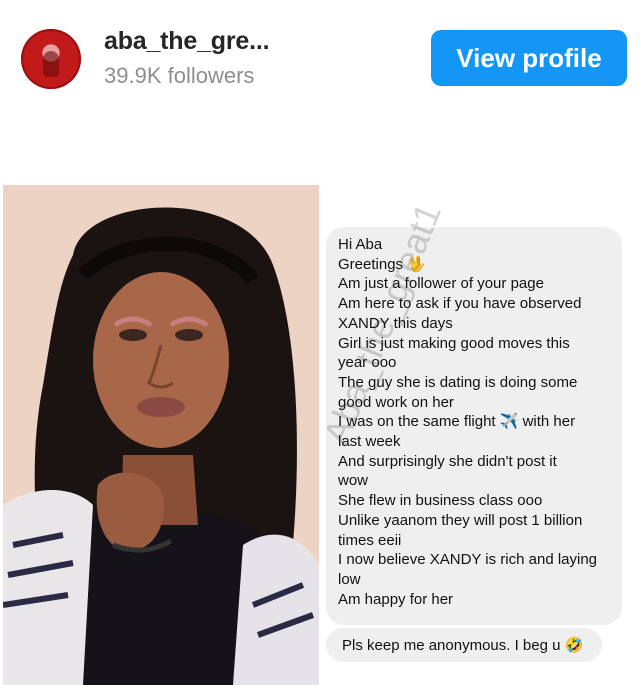 Image resolution: width=640 pixels, height=685 pixels. I want to click on message-line: last week, so click(369, 442).